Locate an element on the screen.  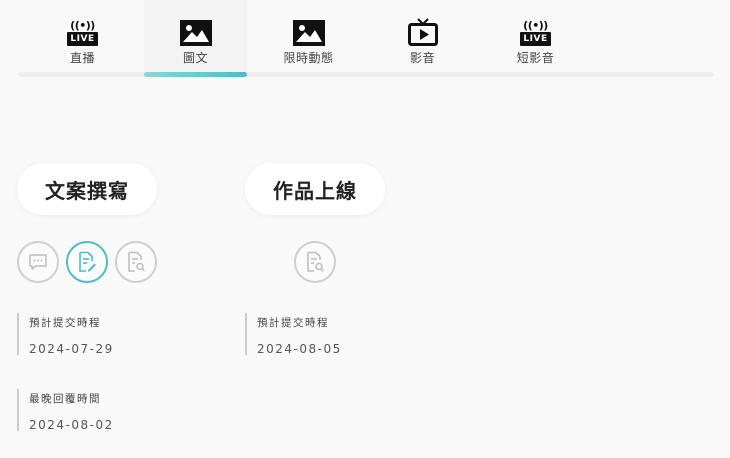
edit-draft-button is located at coordinates (87, 262).